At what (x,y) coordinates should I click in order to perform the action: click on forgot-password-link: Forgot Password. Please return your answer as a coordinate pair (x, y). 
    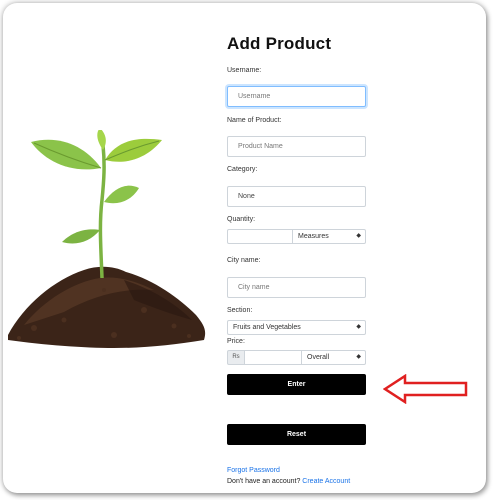
    Looking at the image, I should click on (253, 470).